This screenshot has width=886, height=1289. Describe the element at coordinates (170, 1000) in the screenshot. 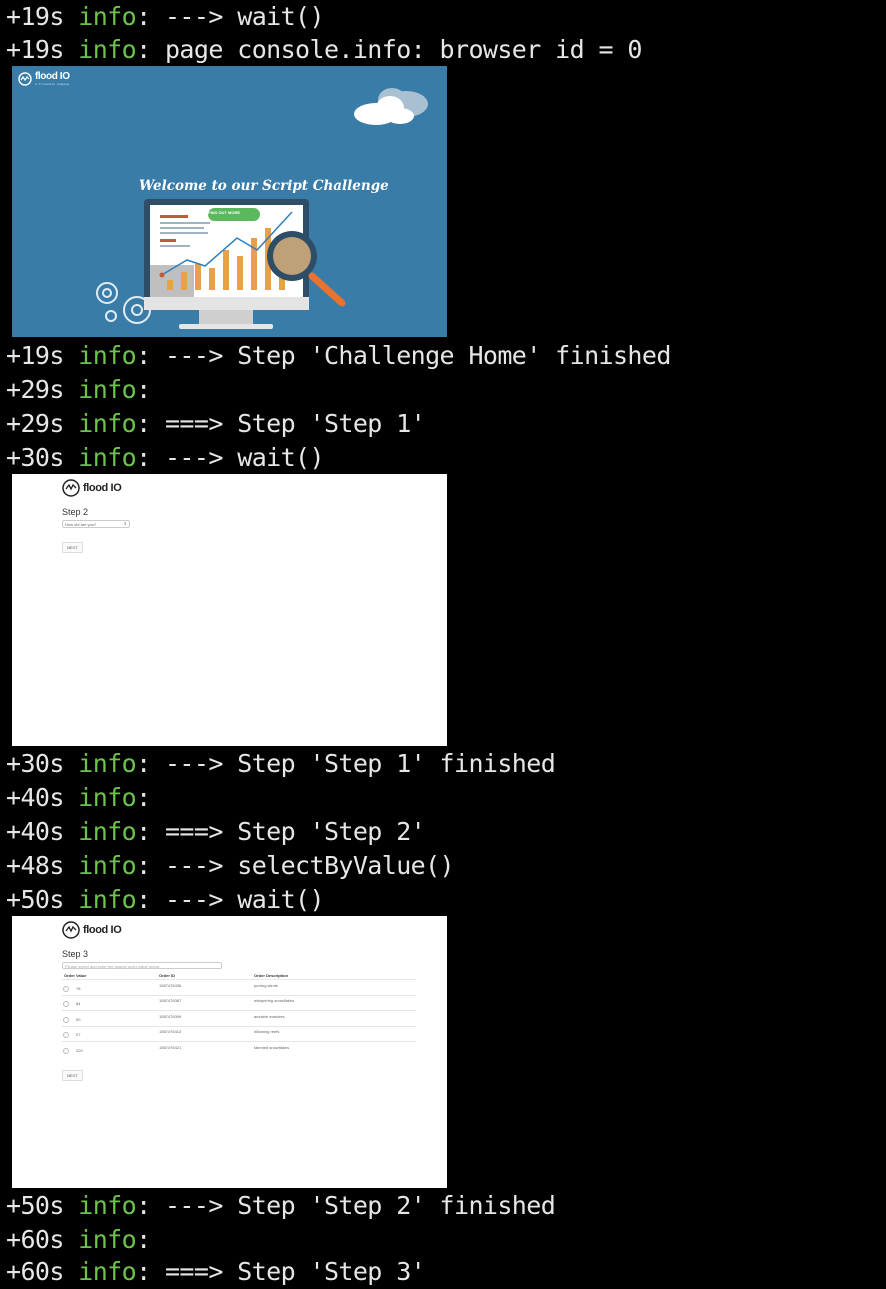

I see `order-id: 1587476387` at that location.